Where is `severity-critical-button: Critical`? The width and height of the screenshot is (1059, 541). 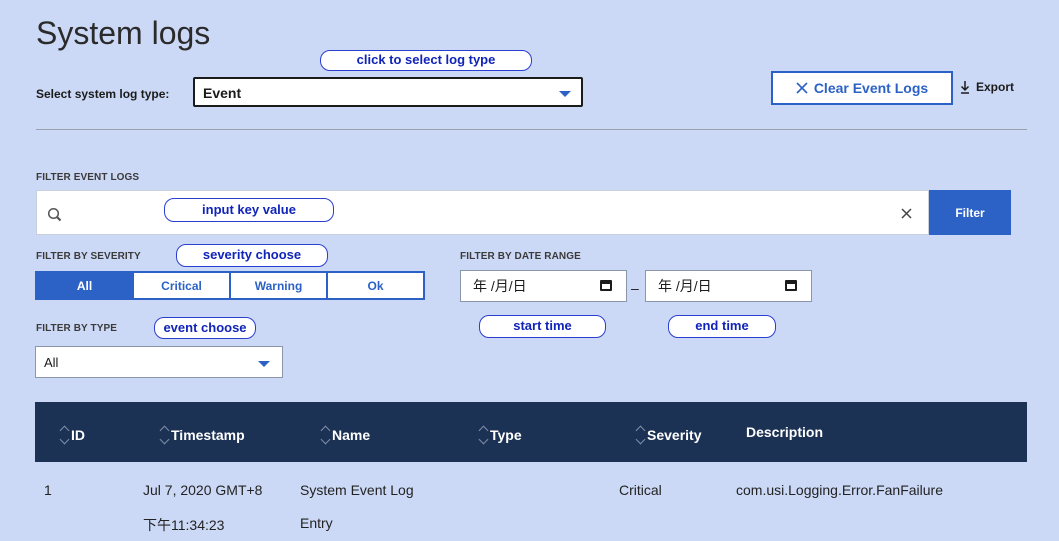
severity-critical-button: Critical is located at coordinates (181, 285).